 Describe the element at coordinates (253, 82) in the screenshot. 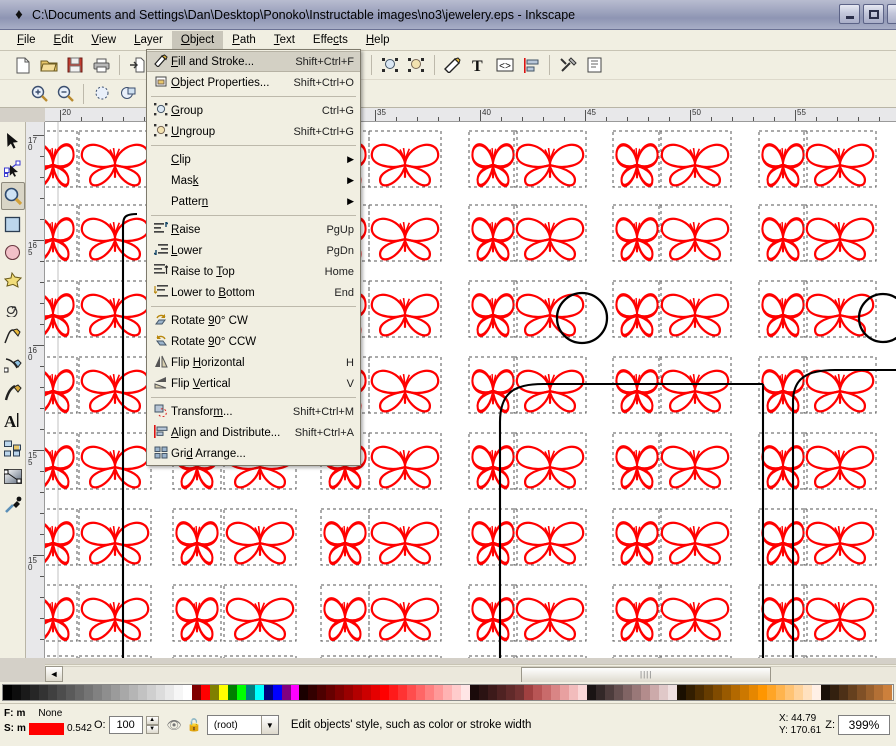

I see `menu-item-object-properties: Object Properties... Shift+Ctrl+O` at that location.